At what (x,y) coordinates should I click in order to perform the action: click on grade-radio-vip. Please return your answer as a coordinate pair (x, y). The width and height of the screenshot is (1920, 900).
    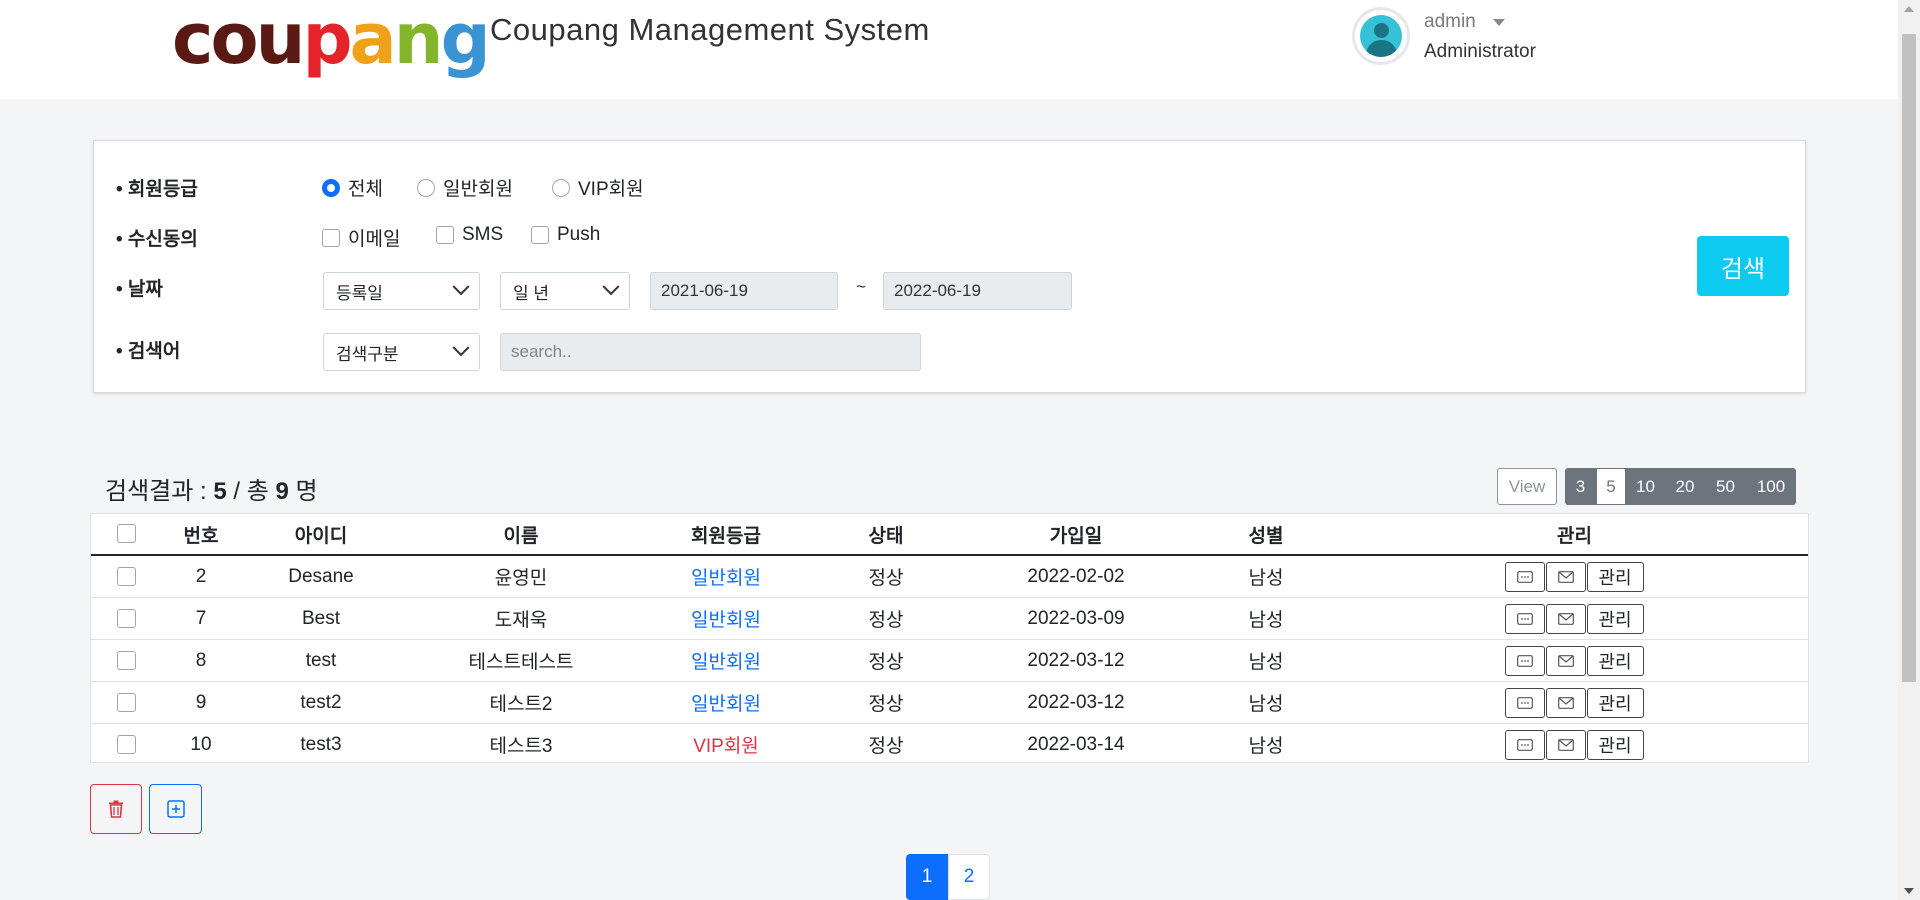
    Looking at the image, I should click on (561, 187).